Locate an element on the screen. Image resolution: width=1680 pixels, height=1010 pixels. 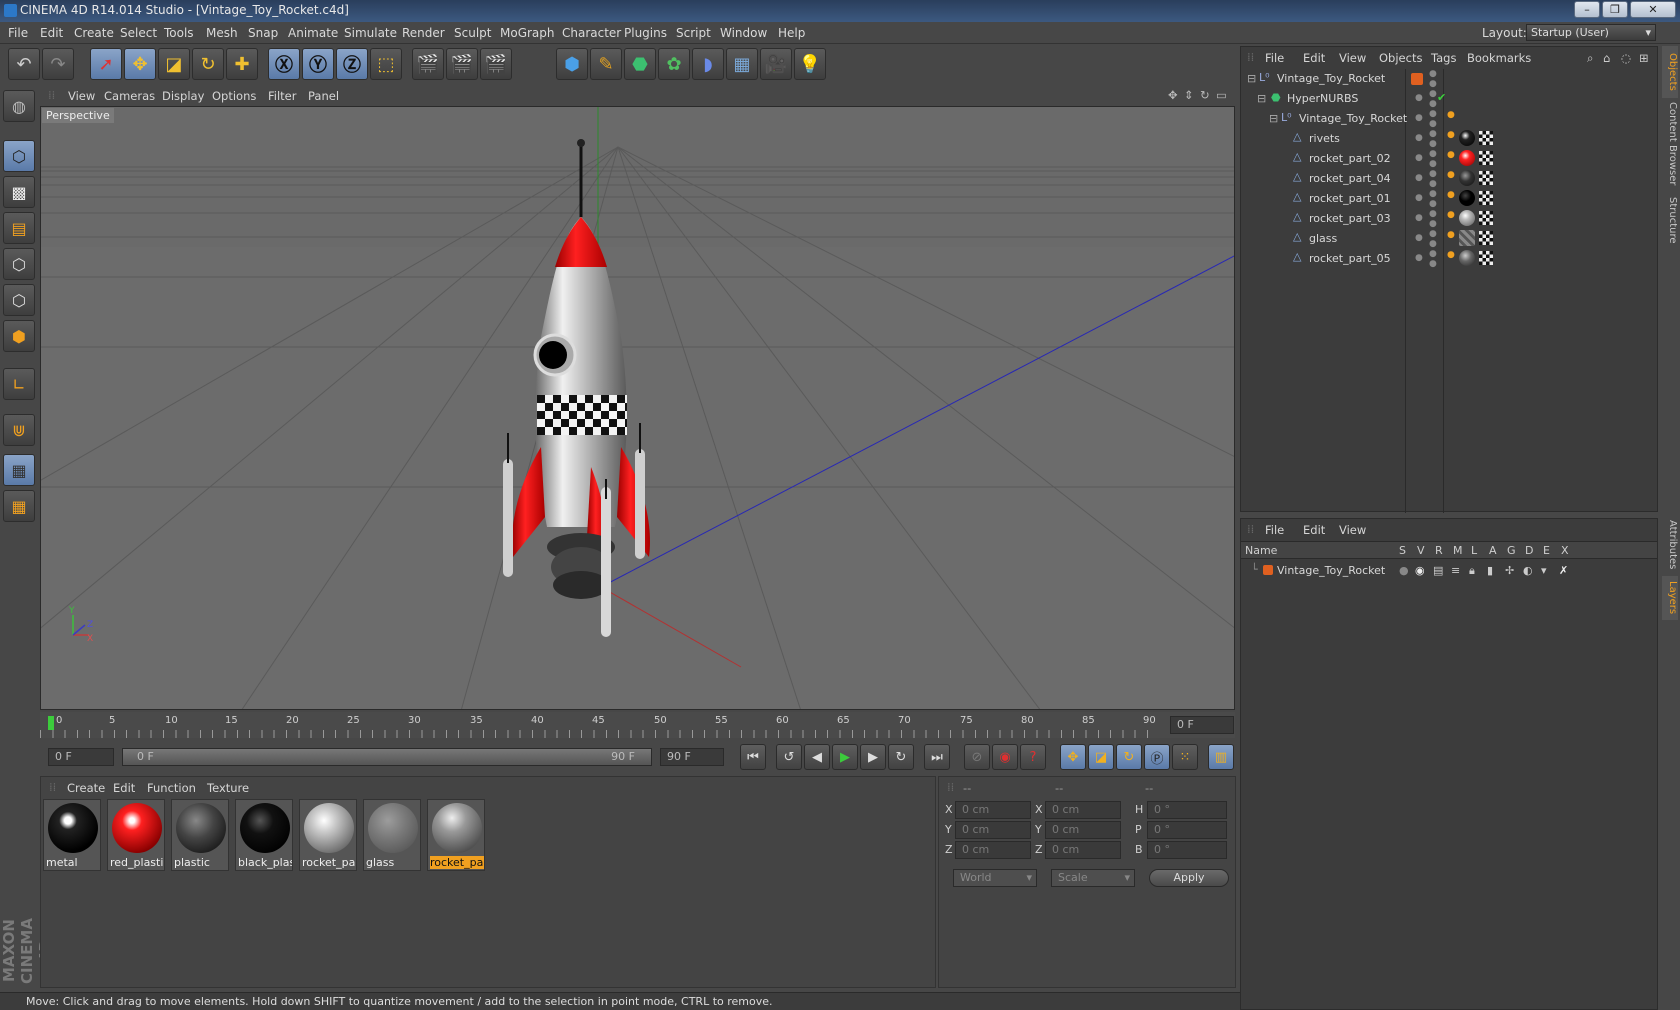
render-settings-button: 🎬 is located at coordinates (496, 64).